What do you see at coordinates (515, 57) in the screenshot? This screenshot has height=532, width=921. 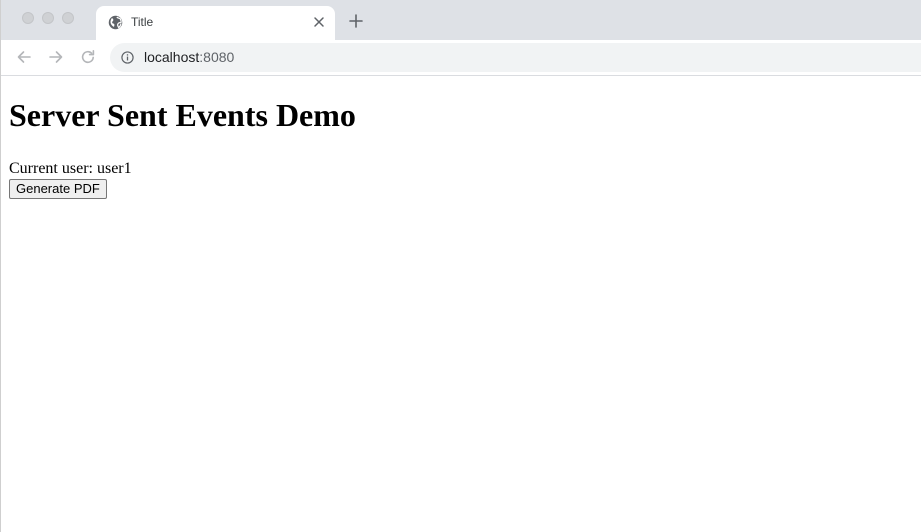 I see `address-bar: localhost:8080` at bounding box center [515, 57].